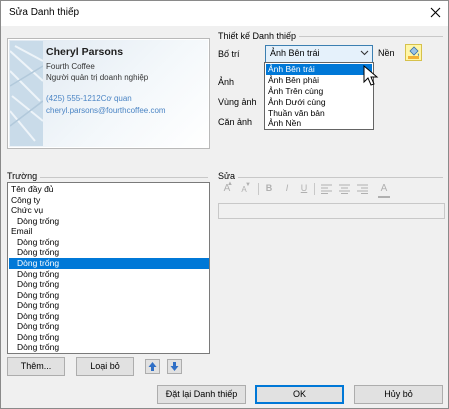 The height and width of the screenshot is (409, 449). I want to click on chevron-down-icon, so click(364, 53).